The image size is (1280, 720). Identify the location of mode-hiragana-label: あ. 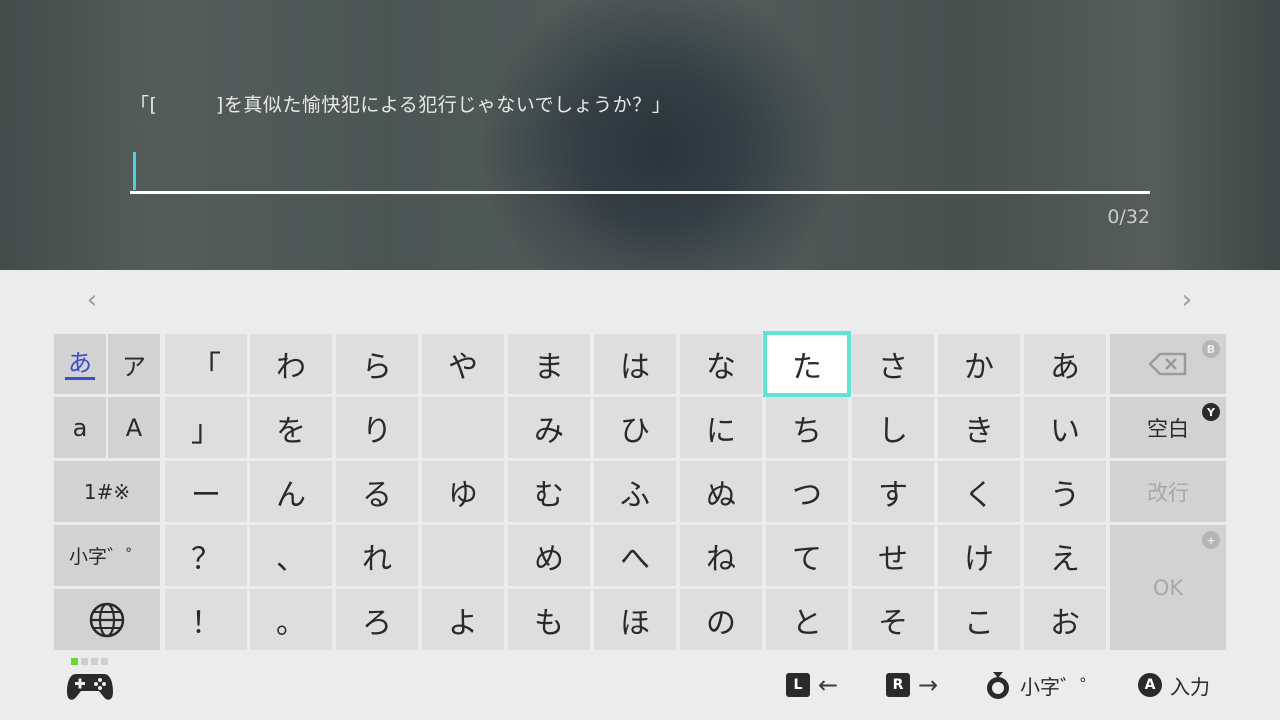
(80, 364).